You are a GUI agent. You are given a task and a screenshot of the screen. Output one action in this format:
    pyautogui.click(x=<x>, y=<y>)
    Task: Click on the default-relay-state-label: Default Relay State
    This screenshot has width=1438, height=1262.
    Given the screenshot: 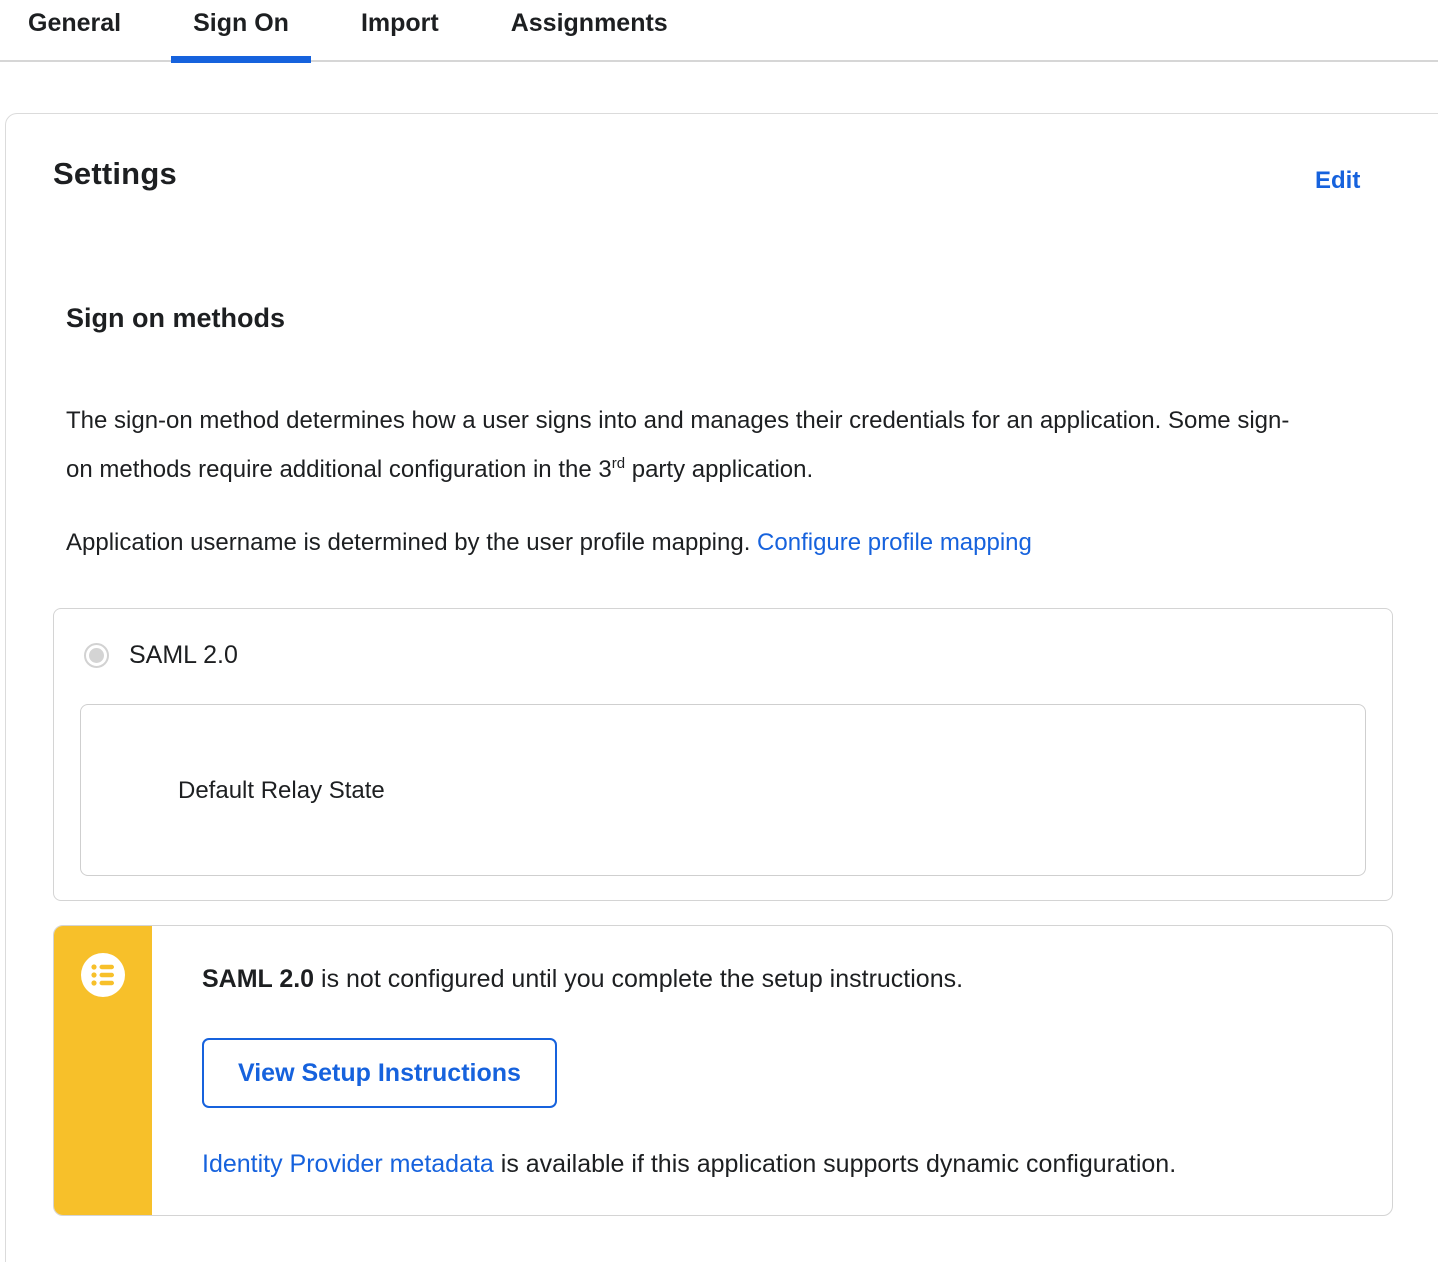 What is the action you would take?
    pyautogui.click(x=281, y=790)
    